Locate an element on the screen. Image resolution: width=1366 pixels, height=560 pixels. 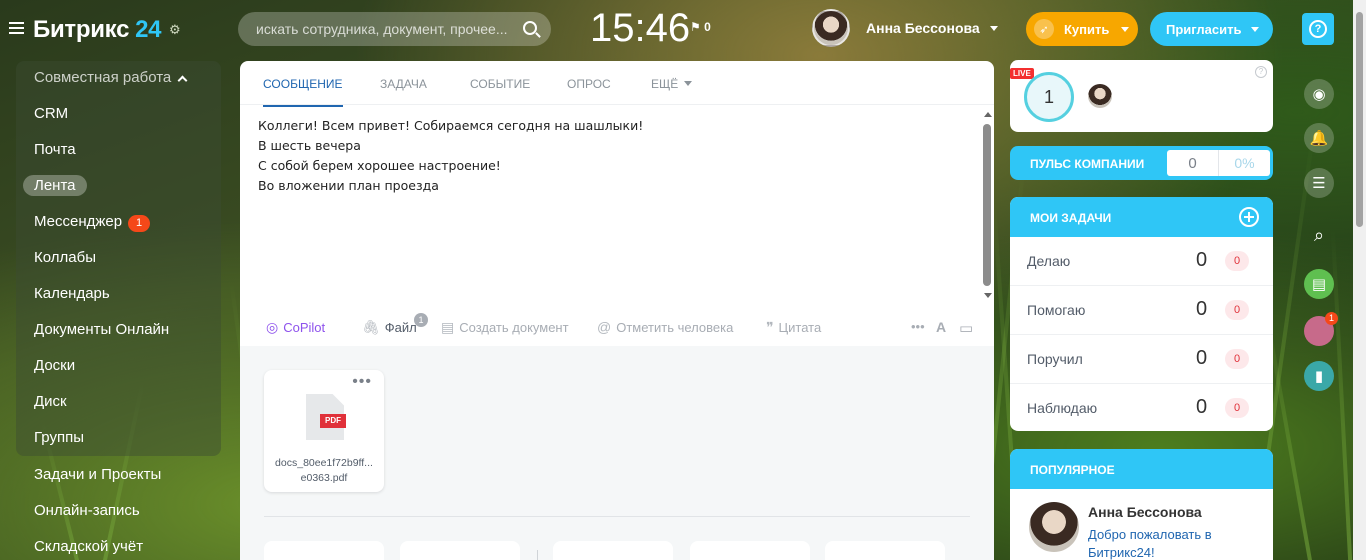
bookmark-icon: ▮ is located at coordinates (1319, 376).